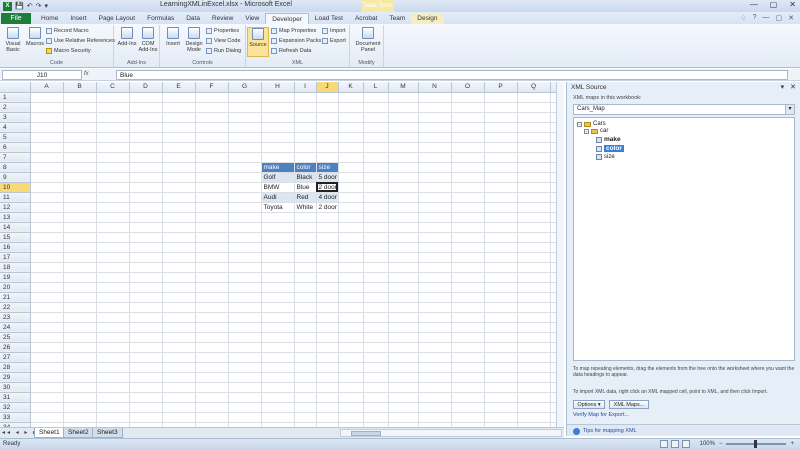 The width and height of the screenshot is (800, 449). I want to click on column-header: H, so click(278, 87).